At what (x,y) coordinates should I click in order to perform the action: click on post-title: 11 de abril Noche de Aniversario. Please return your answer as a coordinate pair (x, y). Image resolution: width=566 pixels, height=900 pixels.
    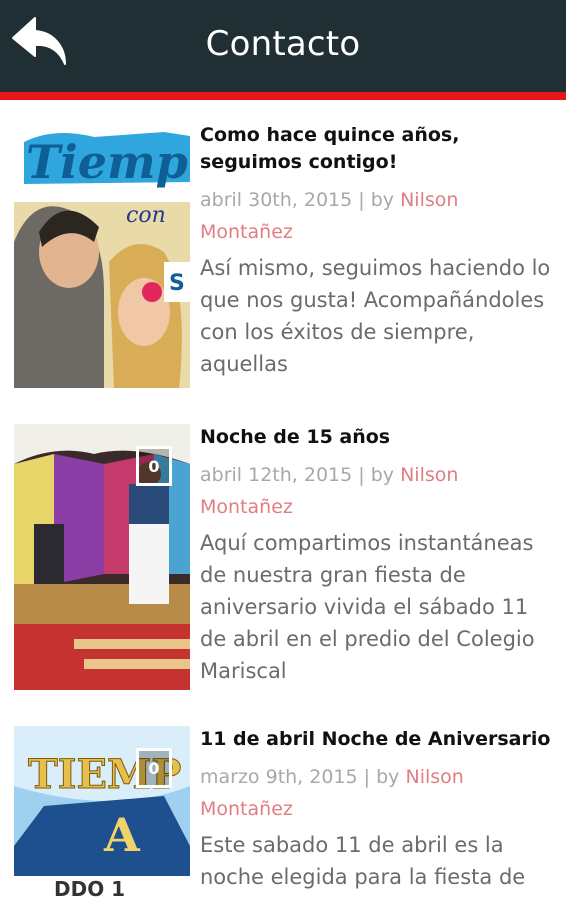
    Looking at the image, I should click on (377, 739).